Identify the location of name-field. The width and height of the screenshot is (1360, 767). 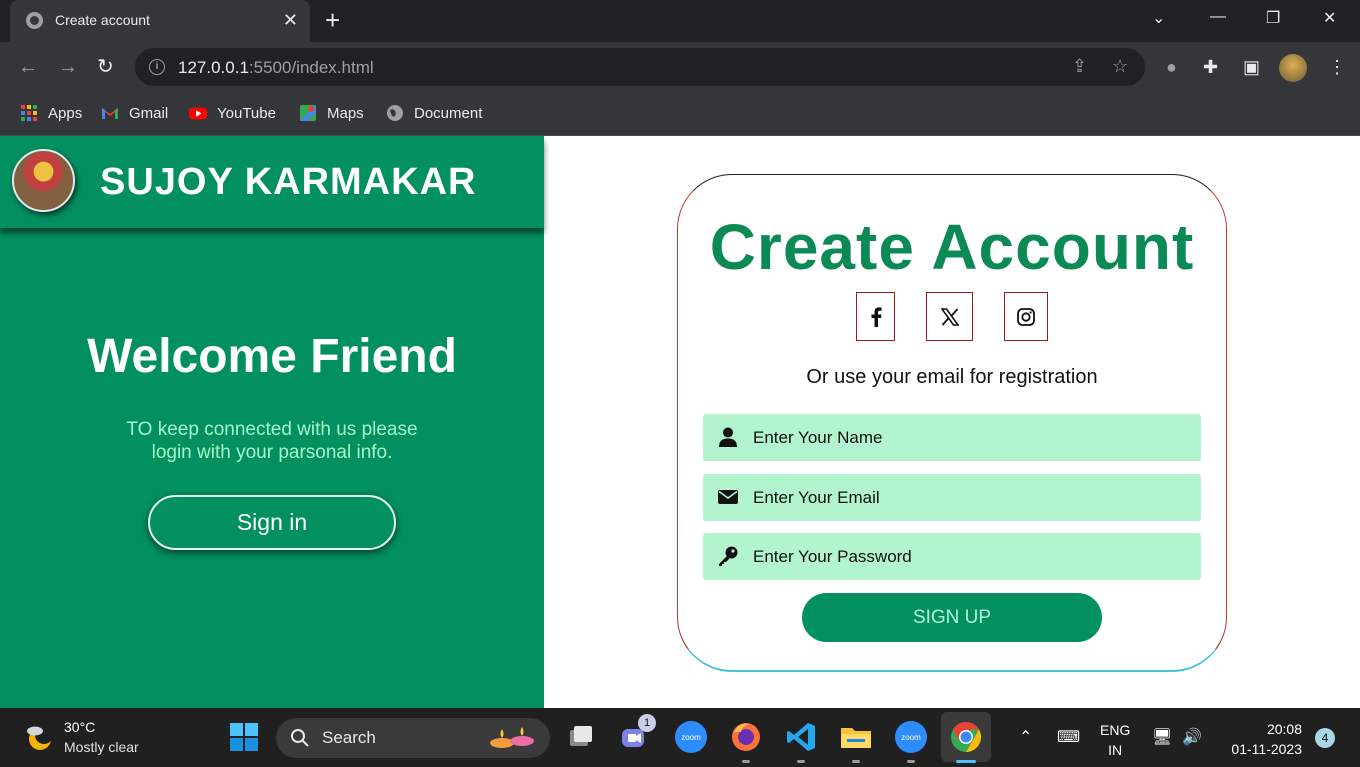
(952, 437).